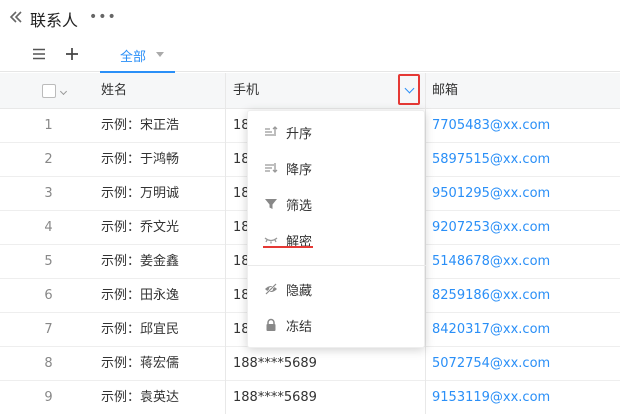 This screenshot has height=414, width=620. I want to click on cell-email: 9501295@xx.com, so click(491, 194).